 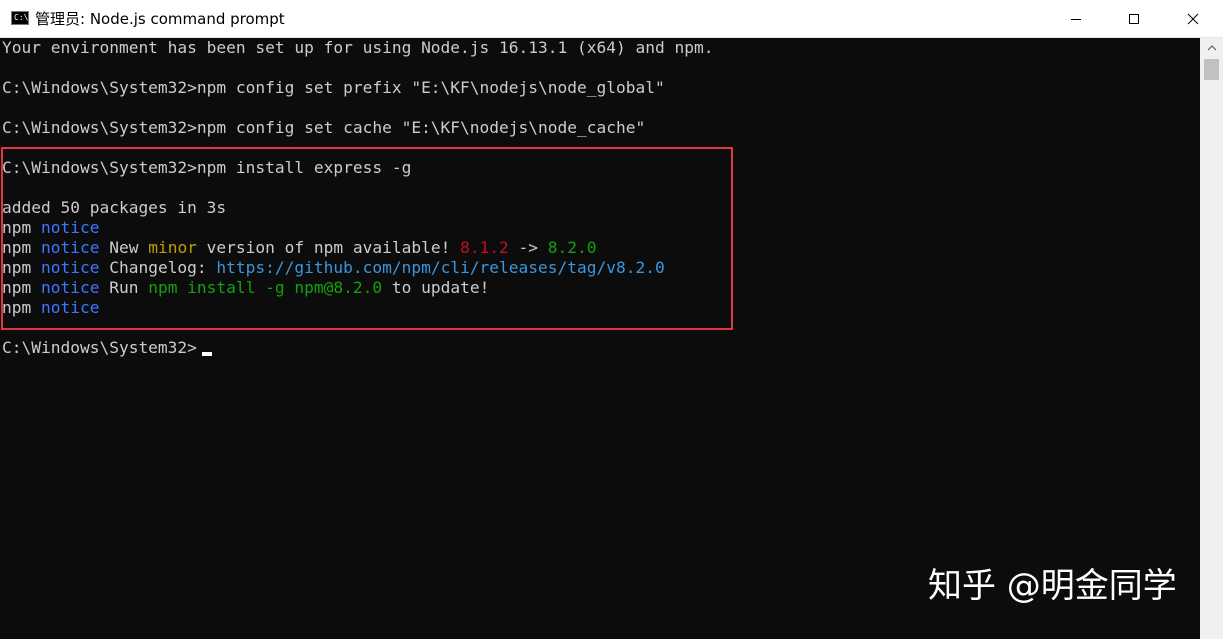 I want to click on minimize-icon, so click(x=1076, y=19).